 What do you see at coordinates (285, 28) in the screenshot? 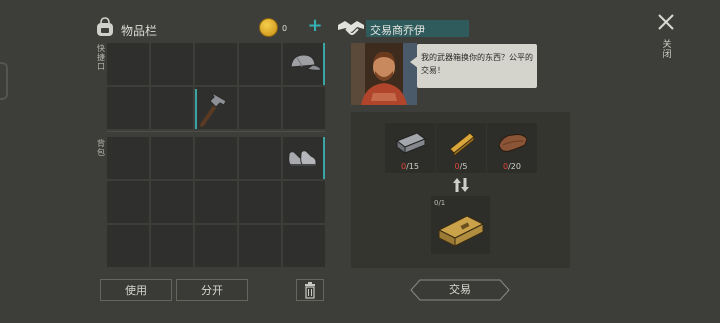
I see `coin-amount: 0` at bounding box center [285, 28].